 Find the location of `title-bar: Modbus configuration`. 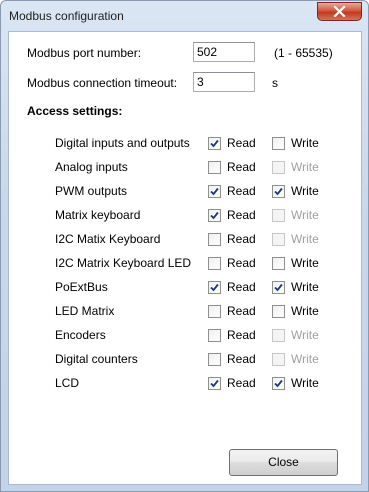

title-bar: Modbus configuration is located at coordinates (185, 16).